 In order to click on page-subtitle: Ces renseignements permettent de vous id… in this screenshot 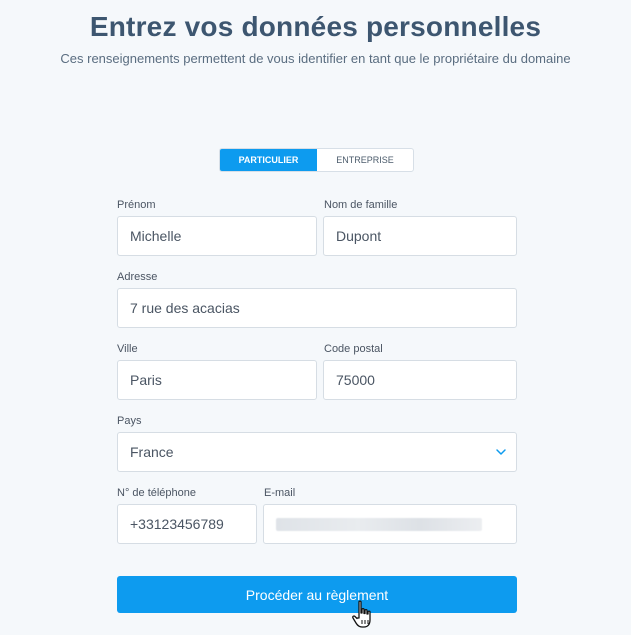, I will do `click(315, 58)`.